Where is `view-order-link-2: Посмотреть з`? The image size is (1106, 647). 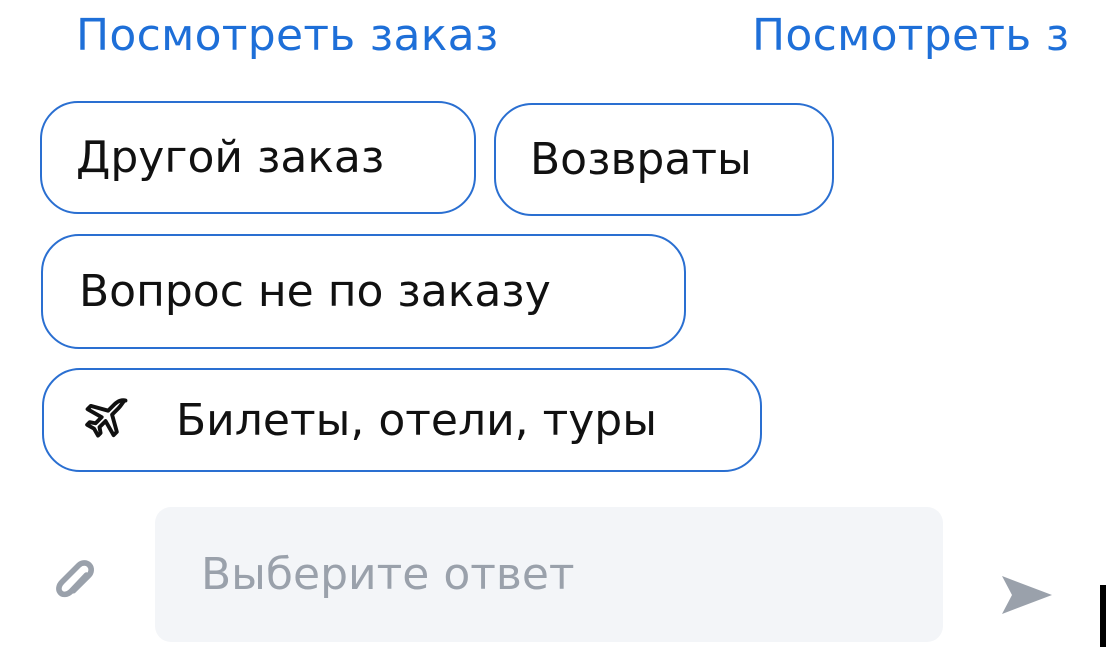
view-order-link-2: Посмотреть з is located at coordinates (911, 35).